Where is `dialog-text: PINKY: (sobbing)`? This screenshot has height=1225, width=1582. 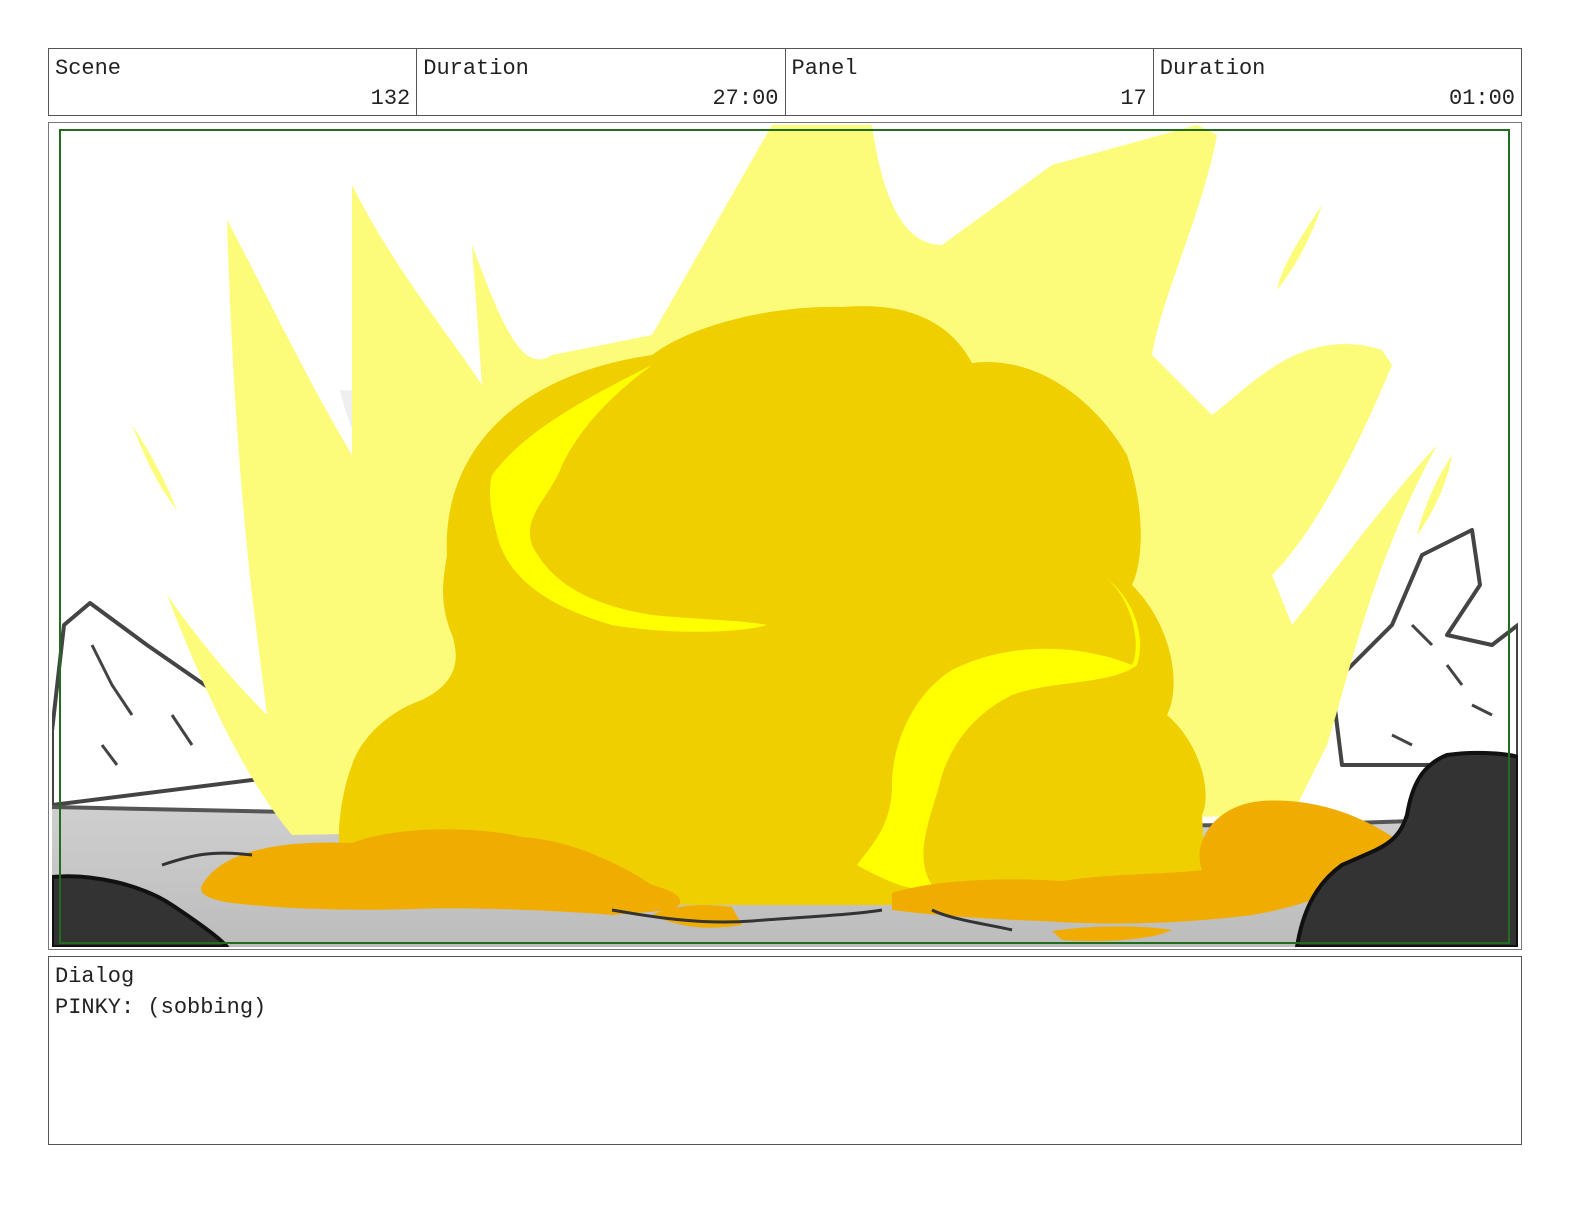
dialog-text: PINKY: (sobbing) is located at coordinates (160, 1007).